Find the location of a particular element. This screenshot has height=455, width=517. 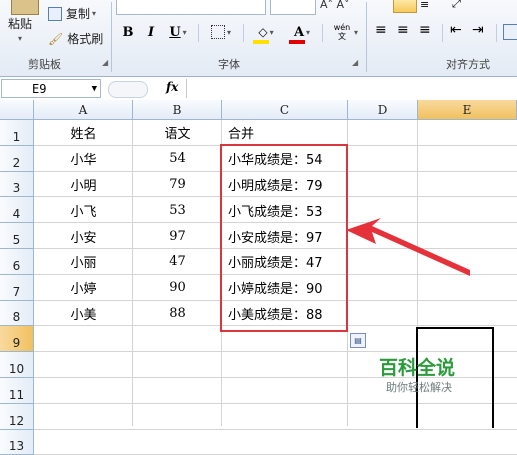

cell-c1: 合并 is located at coordinates (285, 133).